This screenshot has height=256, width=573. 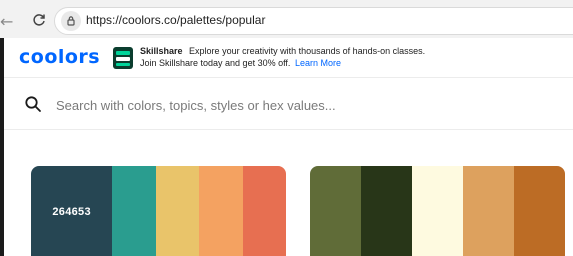 I want to click on site-info-icon, so click(x=71, y=21).